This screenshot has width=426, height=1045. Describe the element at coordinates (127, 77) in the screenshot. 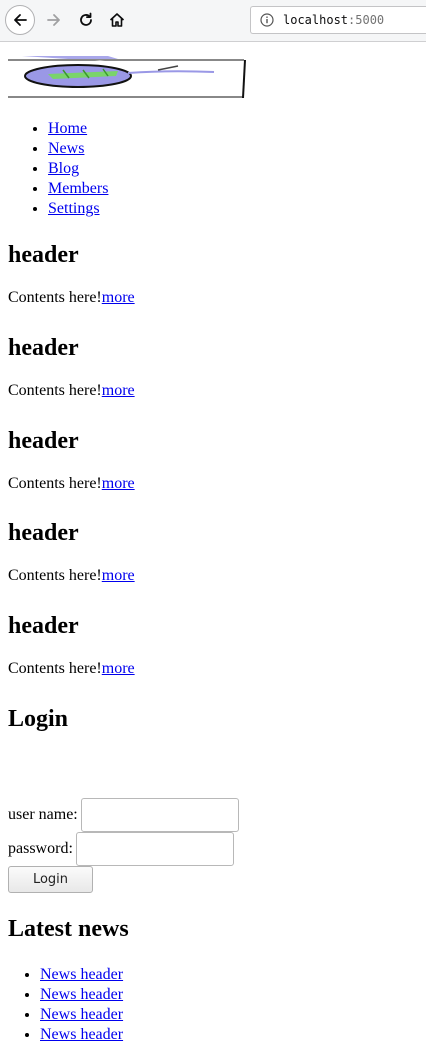

I see `site-logo` at that location.